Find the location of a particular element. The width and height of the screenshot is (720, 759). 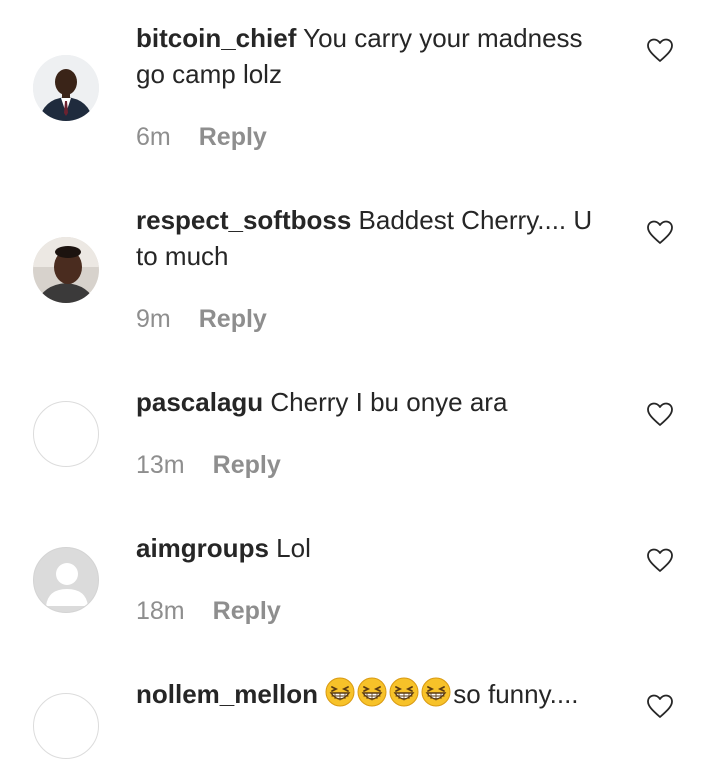

comment-meta: 9m Reply is located at coordinates (201, 319).